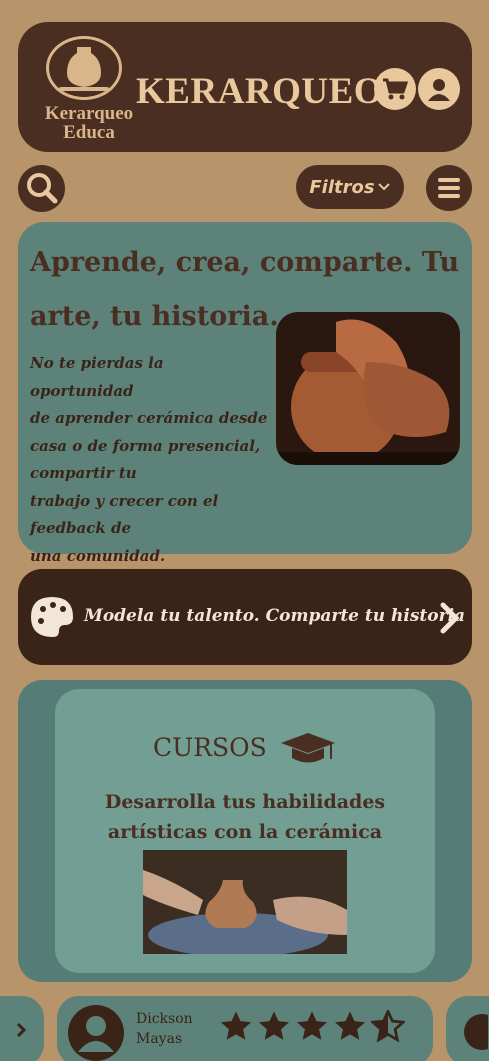  I want to click on search-icon, so click(42, 188).